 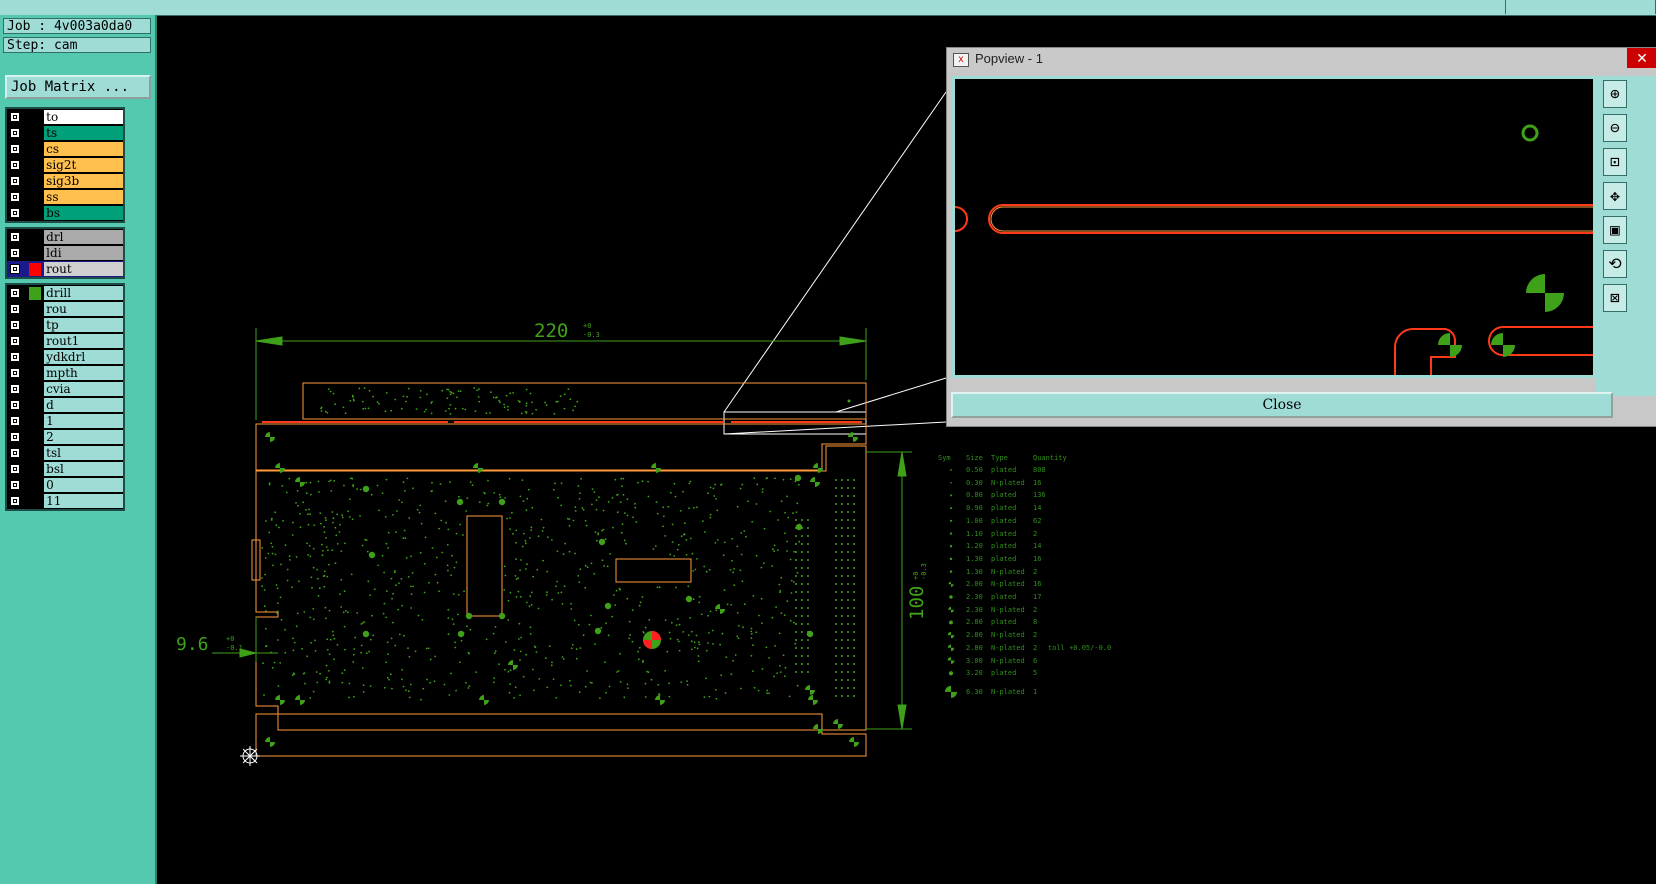 I want to click on popview-titlebar: x Popview - 1, so click(x=1301, y=59).